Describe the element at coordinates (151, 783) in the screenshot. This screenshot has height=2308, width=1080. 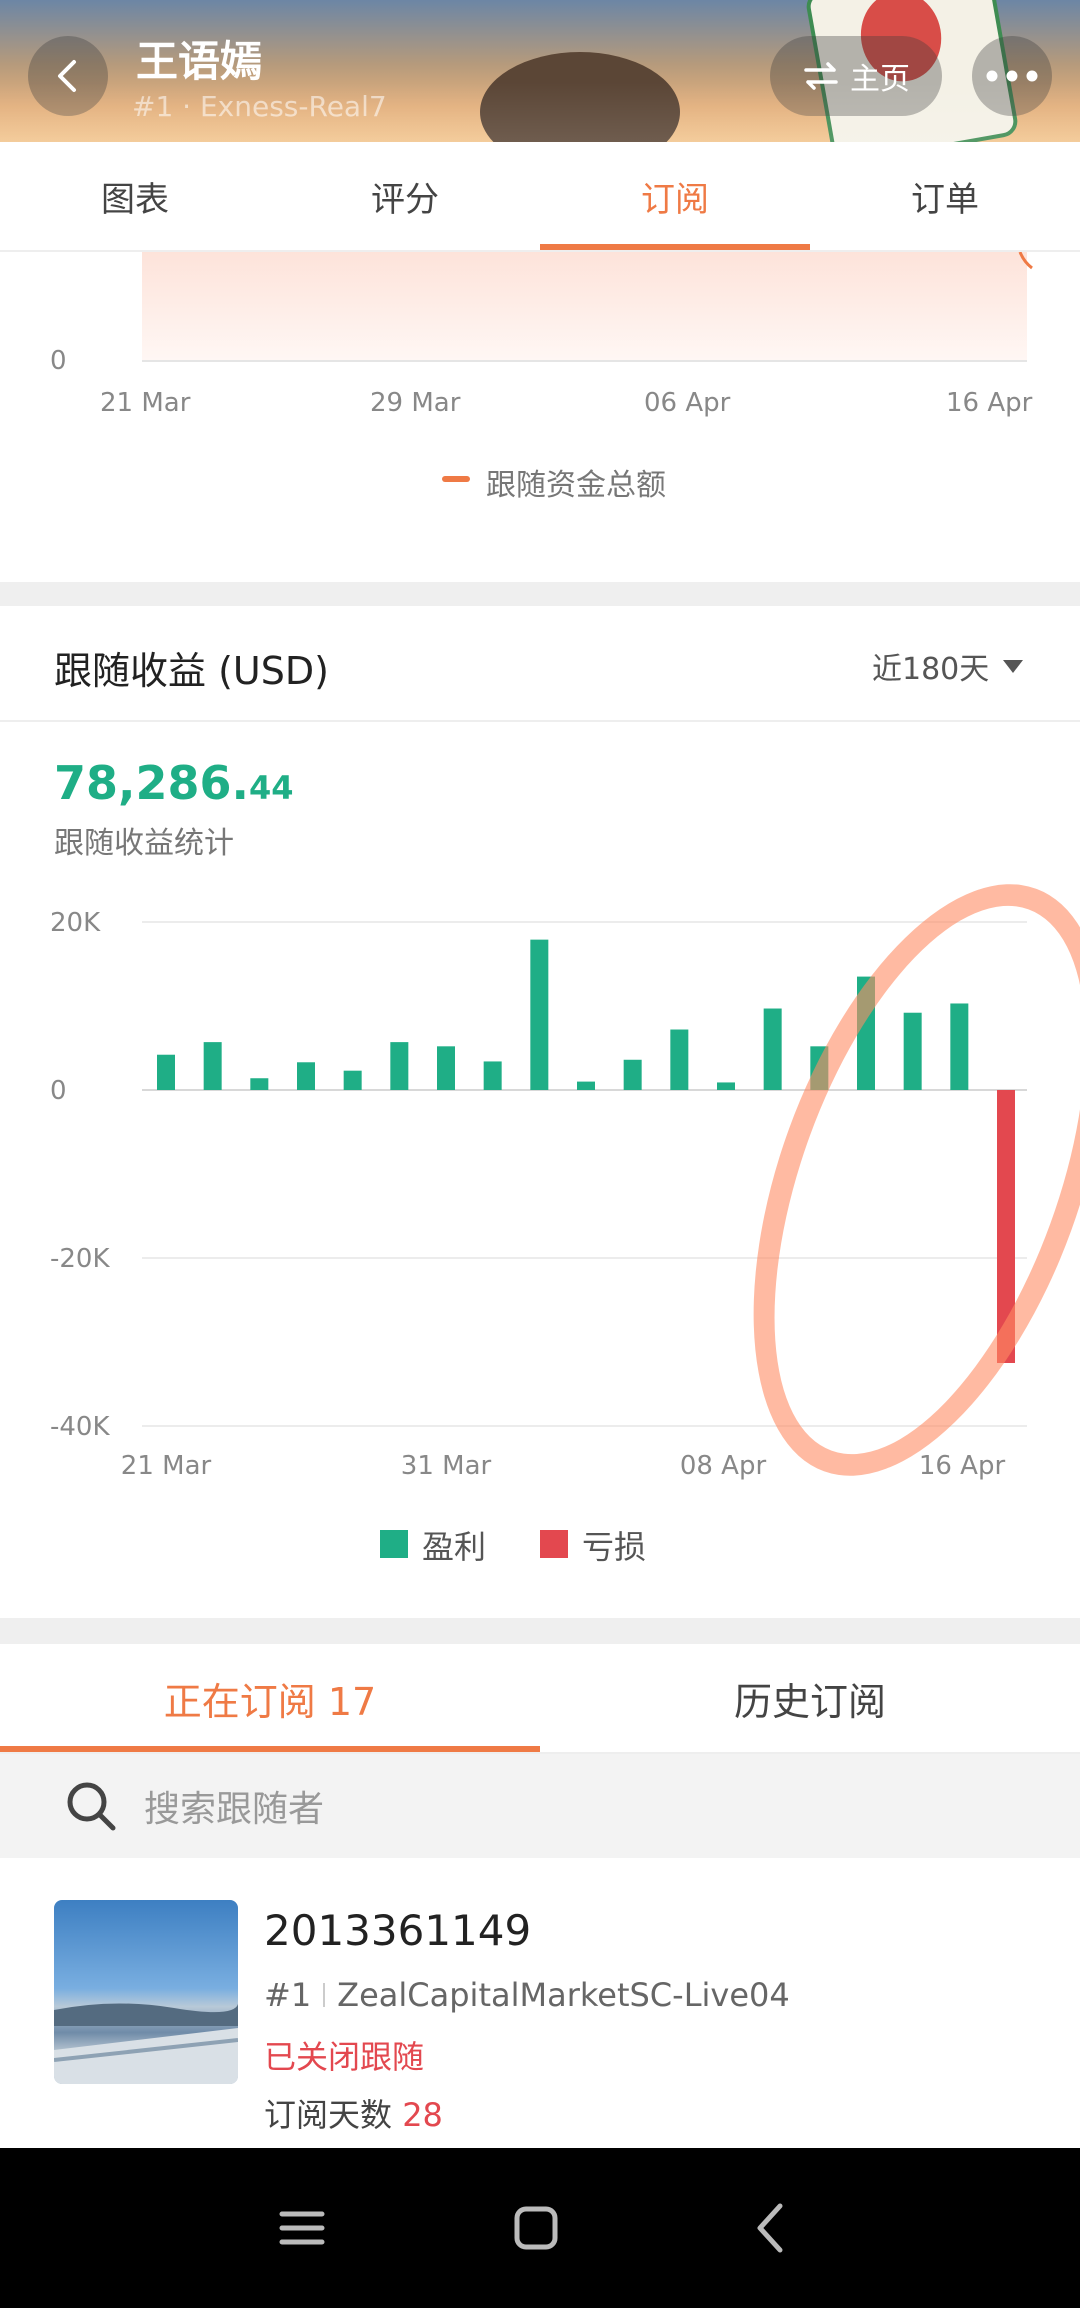
I see `profit-total-integer: 78,286.` at that location.